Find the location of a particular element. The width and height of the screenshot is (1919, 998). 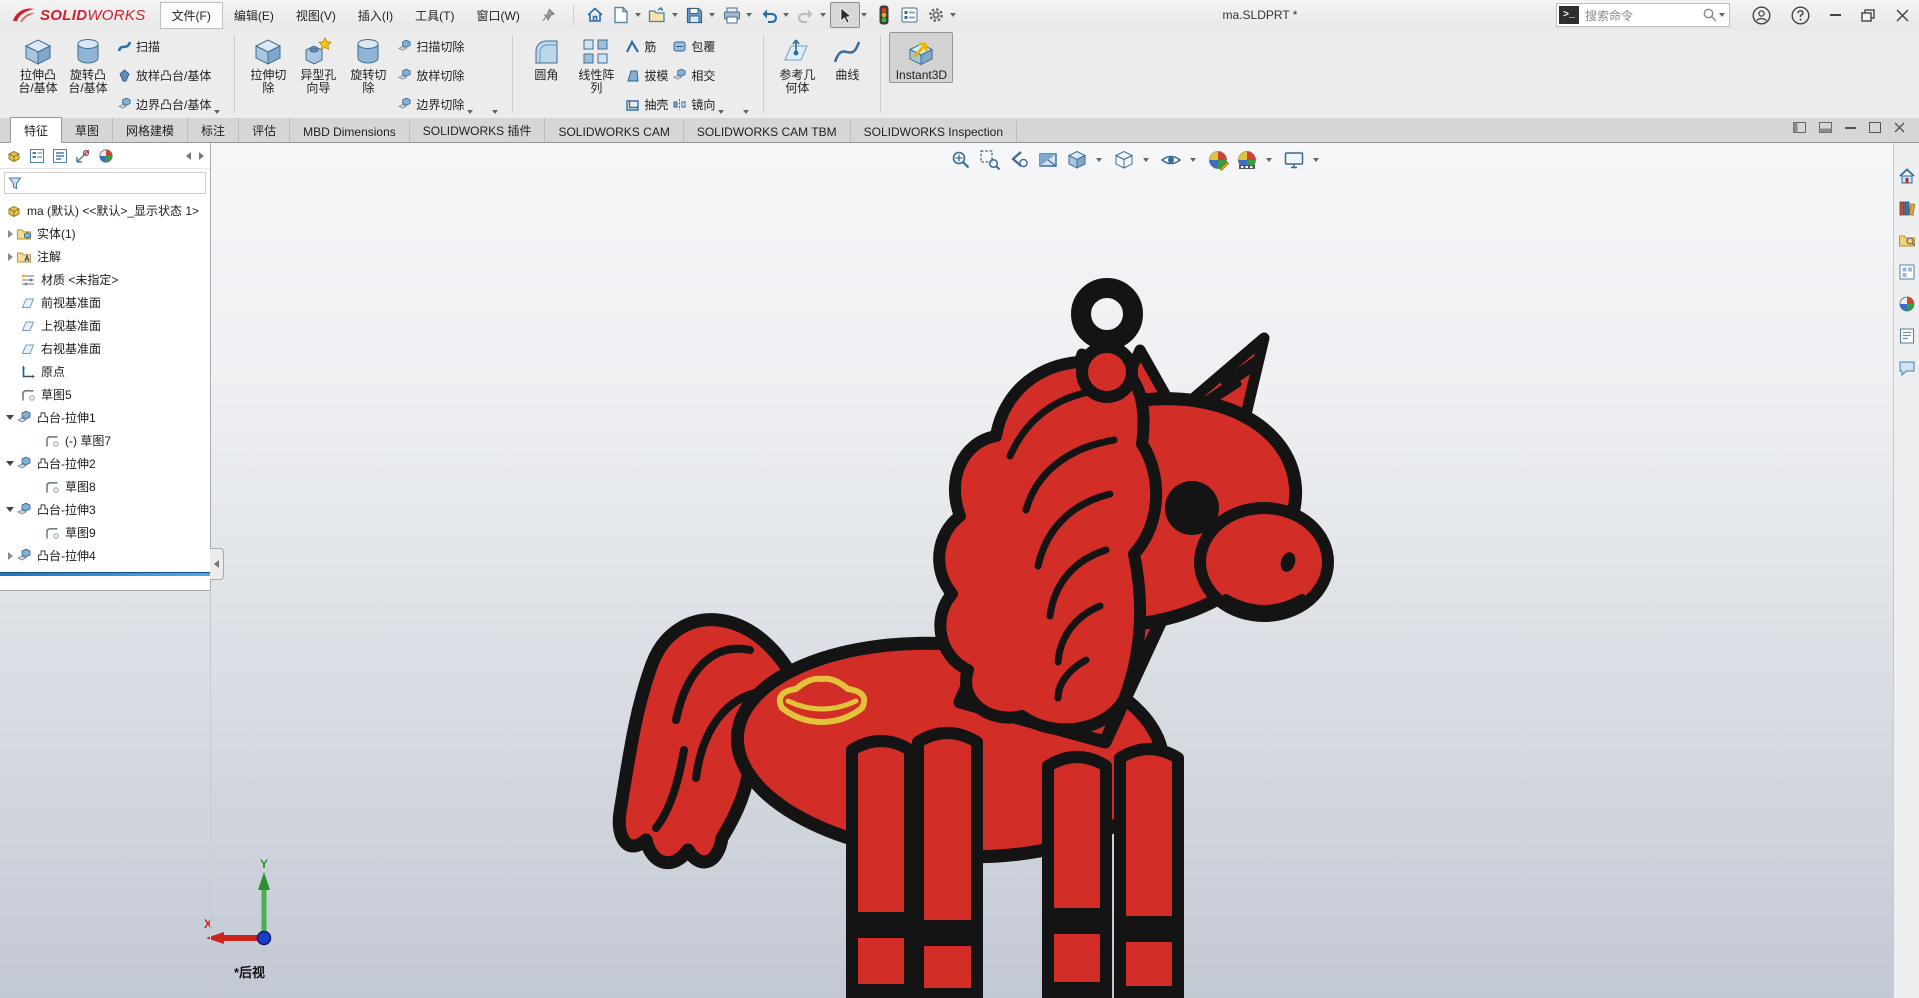

hole-wizard-button: 异型孔 向导 is located at coordinates (318, 63).